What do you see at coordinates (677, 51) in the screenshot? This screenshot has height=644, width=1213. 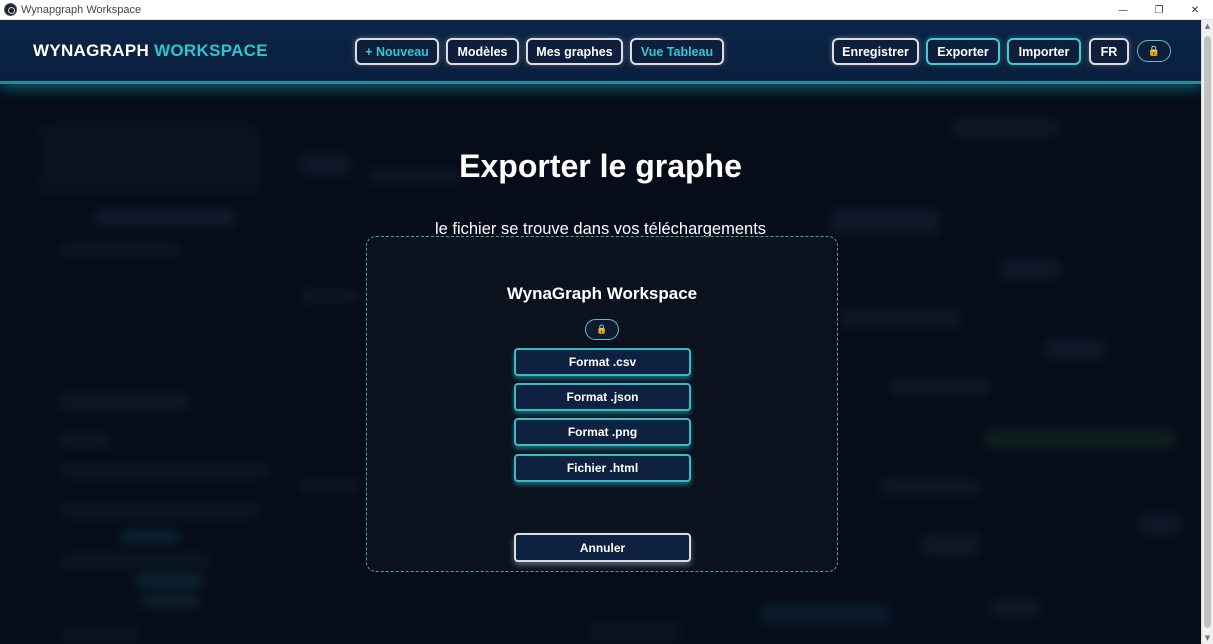 I see `table-view-button: Vue Tableau` at bounding box center [677, 51].